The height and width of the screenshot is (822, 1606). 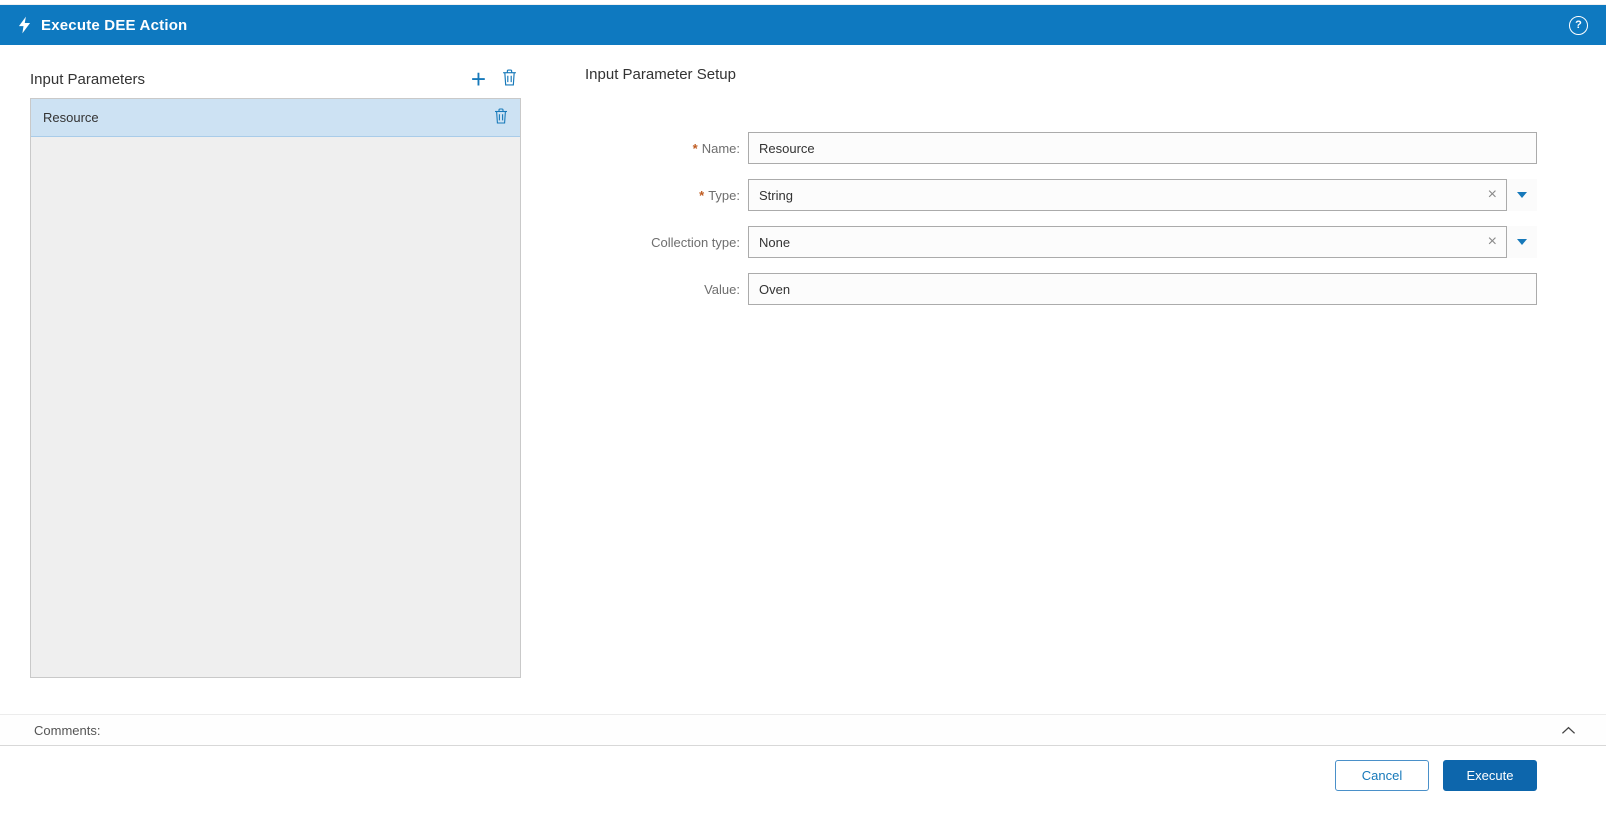 What do you see at coordinates (803, 730) in the screenshot?
I see `comments-bar: Comments:` at bounding box center [803, 730].